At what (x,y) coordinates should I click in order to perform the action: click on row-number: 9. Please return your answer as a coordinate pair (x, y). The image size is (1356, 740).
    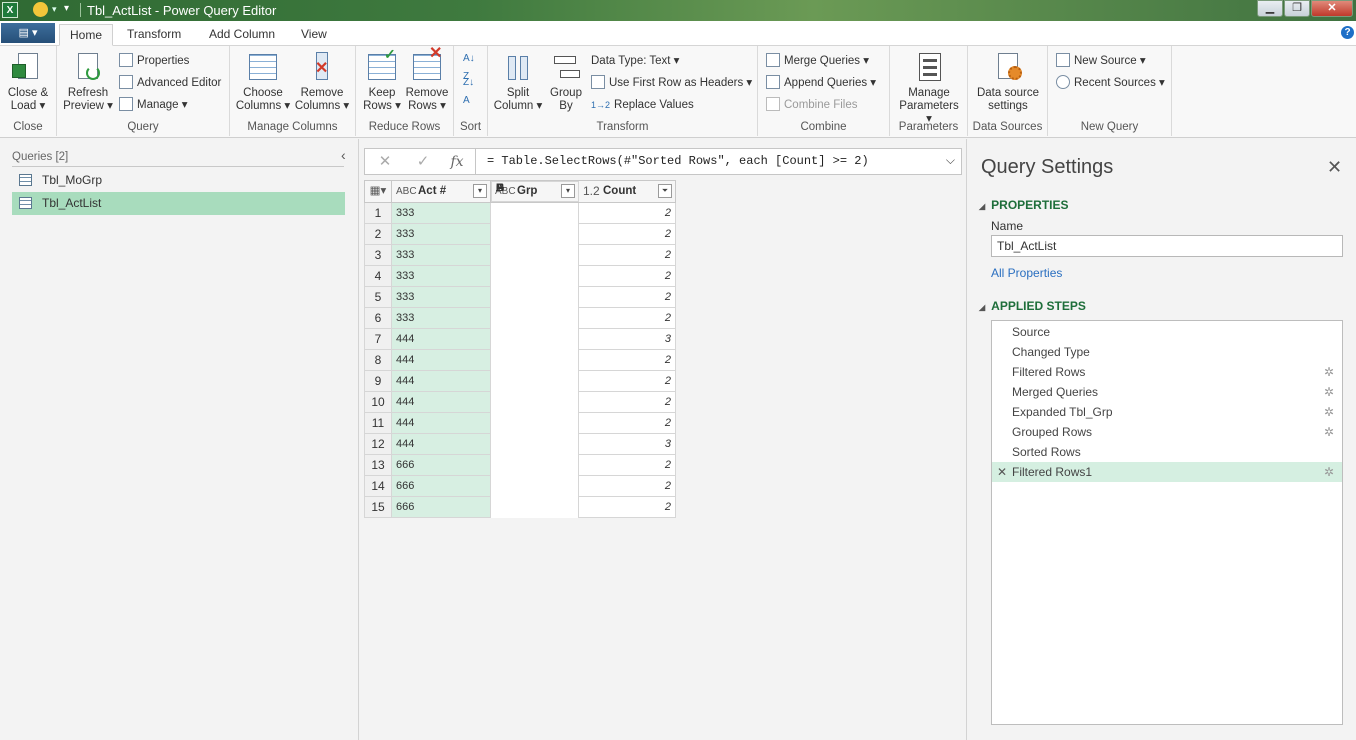
    Looking at the image, I should click on (378, 381).